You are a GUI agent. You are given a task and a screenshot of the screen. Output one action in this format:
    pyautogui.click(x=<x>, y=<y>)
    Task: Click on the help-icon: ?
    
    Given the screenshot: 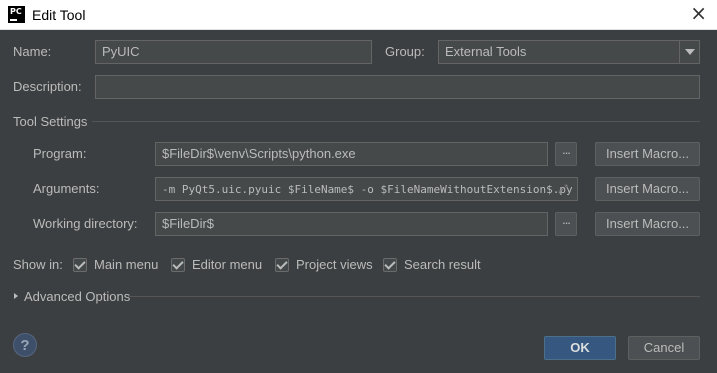 What is the action you would take?
    pyautogui.click(x=25, y=345)
    